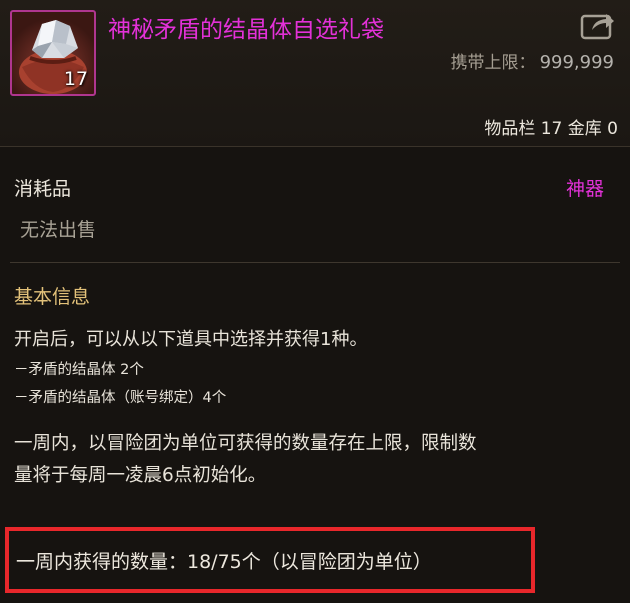  What do you see at coordinates (224, 562) in the screenshot?
I see `weekly-obtain-count: 一周内获得的数量：18/75个（以冒险团为单位）` at bounding box center [224, 562].